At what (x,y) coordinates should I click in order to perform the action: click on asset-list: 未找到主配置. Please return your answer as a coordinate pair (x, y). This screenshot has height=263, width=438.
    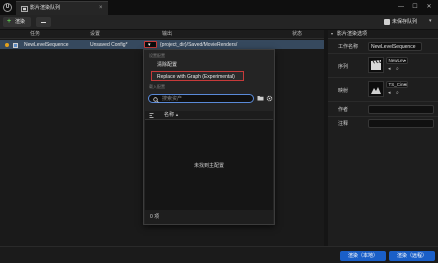
    Looking at the image, I should click on (209, 165).